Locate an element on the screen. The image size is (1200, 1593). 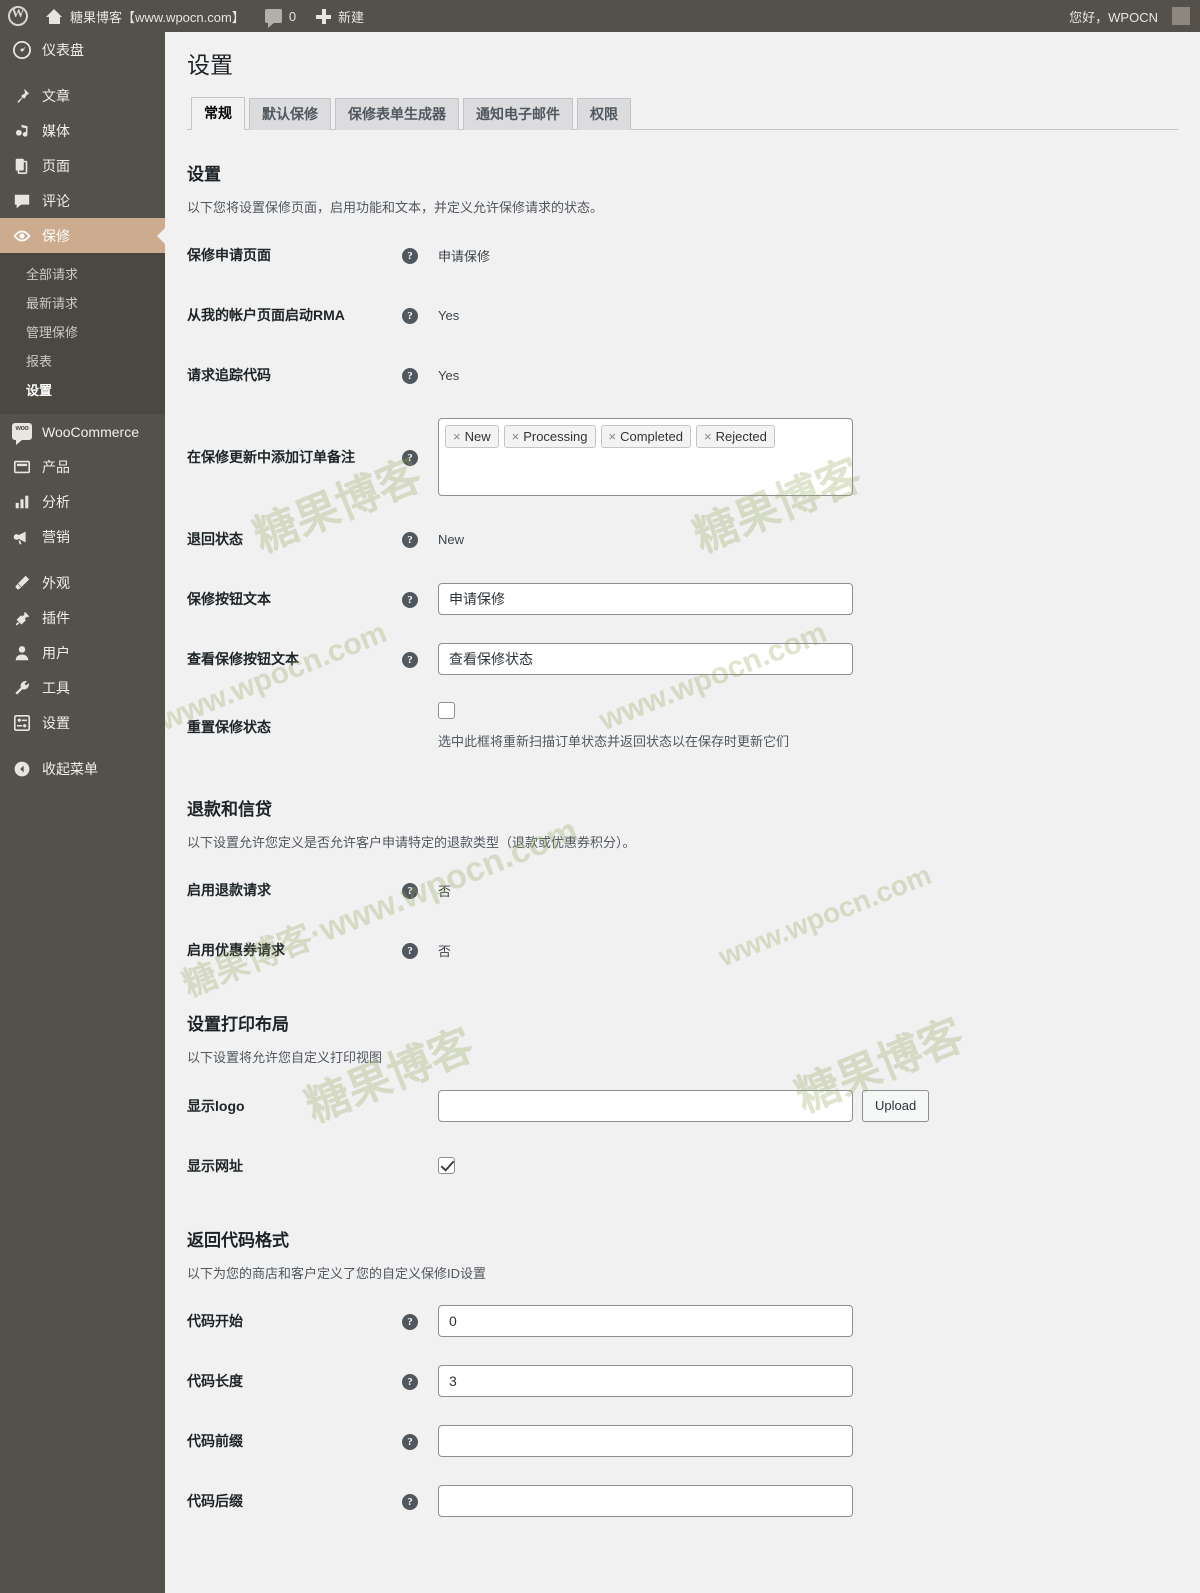
setting-field-cell: 选中此框将重新扫描订单状态并返回状态以在保存时更新它们 is located at coordinates (808, 727).